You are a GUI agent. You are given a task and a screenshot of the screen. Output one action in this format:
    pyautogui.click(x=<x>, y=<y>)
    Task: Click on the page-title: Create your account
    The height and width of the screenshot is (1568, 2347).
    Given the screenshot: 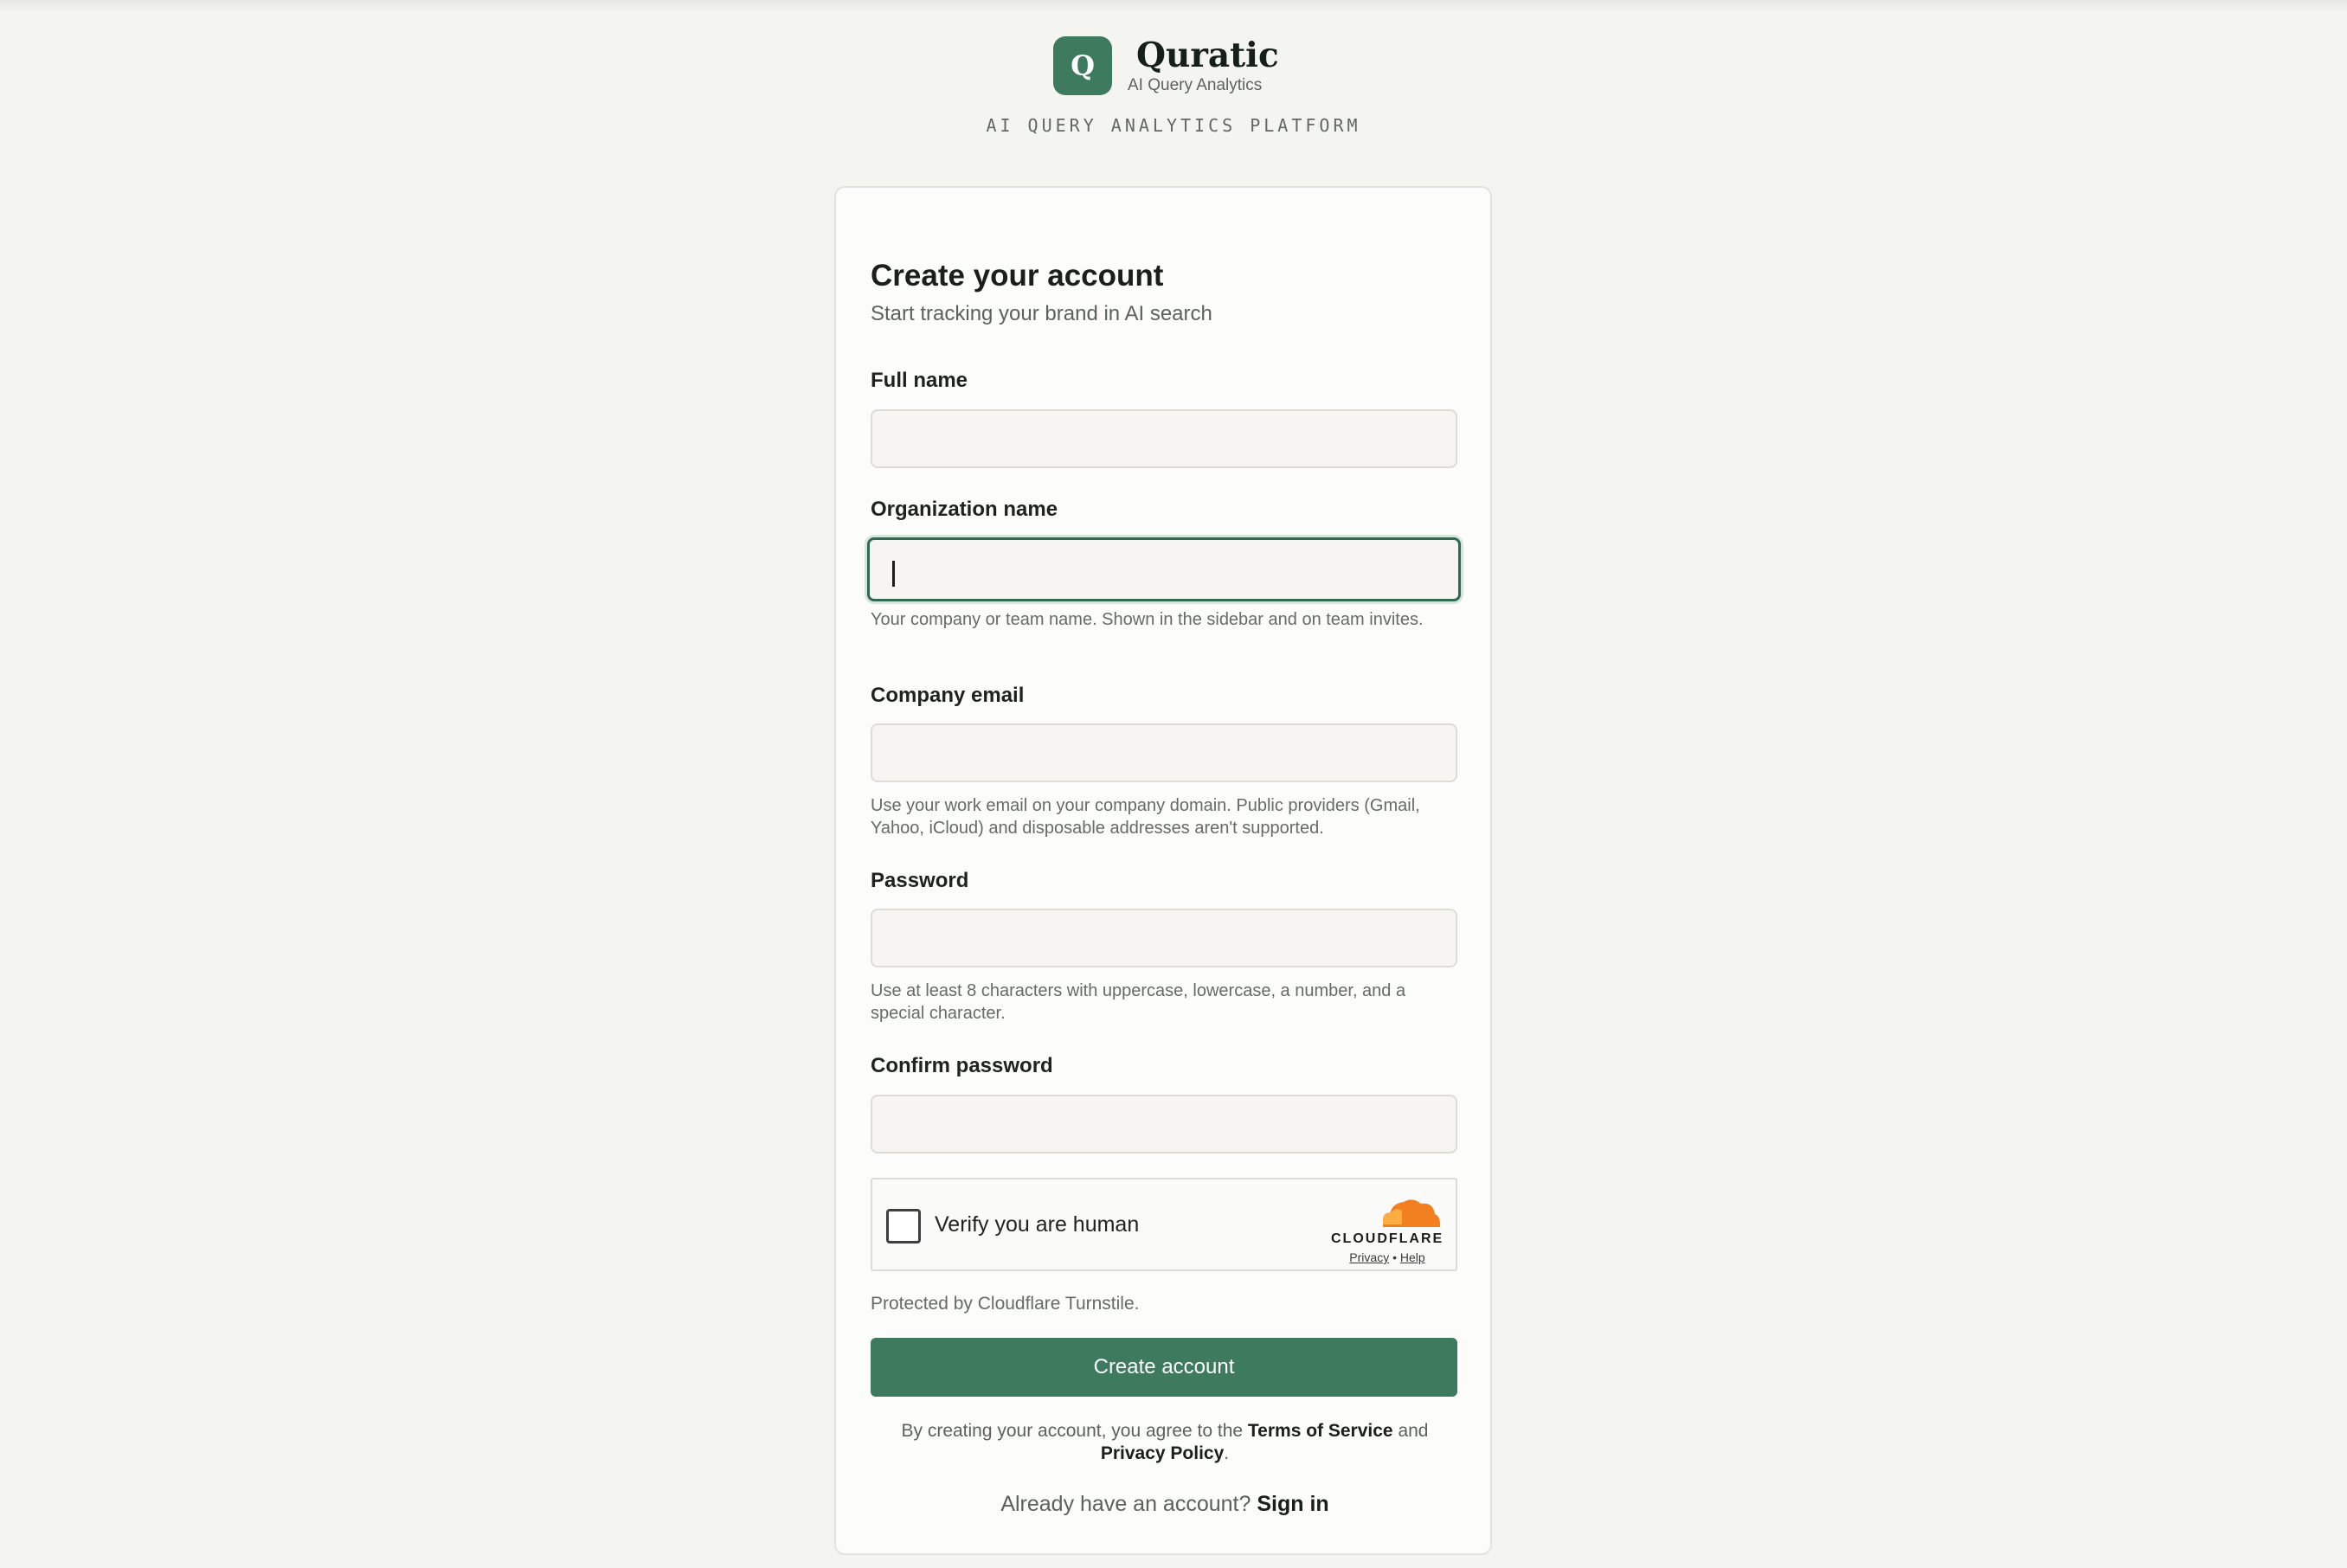 What is the action you would take?
    pyautogui.click(x=1018, y=275)
    